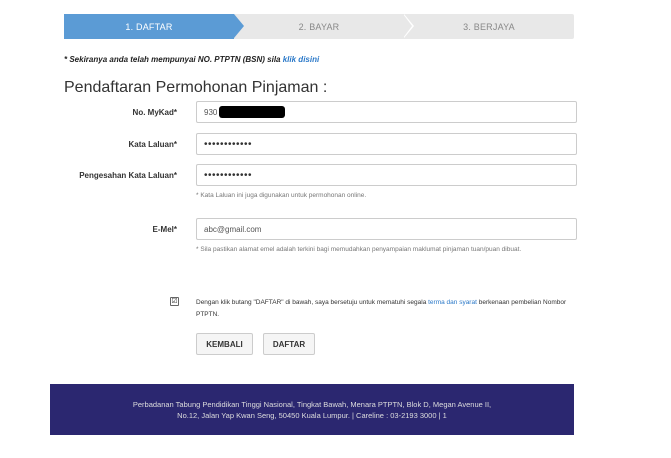 This screenshot has width=671, height=458. Describe the element at coordinates (233, 229) in the screenshot. I see `email-value: abc@gmail.com` at that location.